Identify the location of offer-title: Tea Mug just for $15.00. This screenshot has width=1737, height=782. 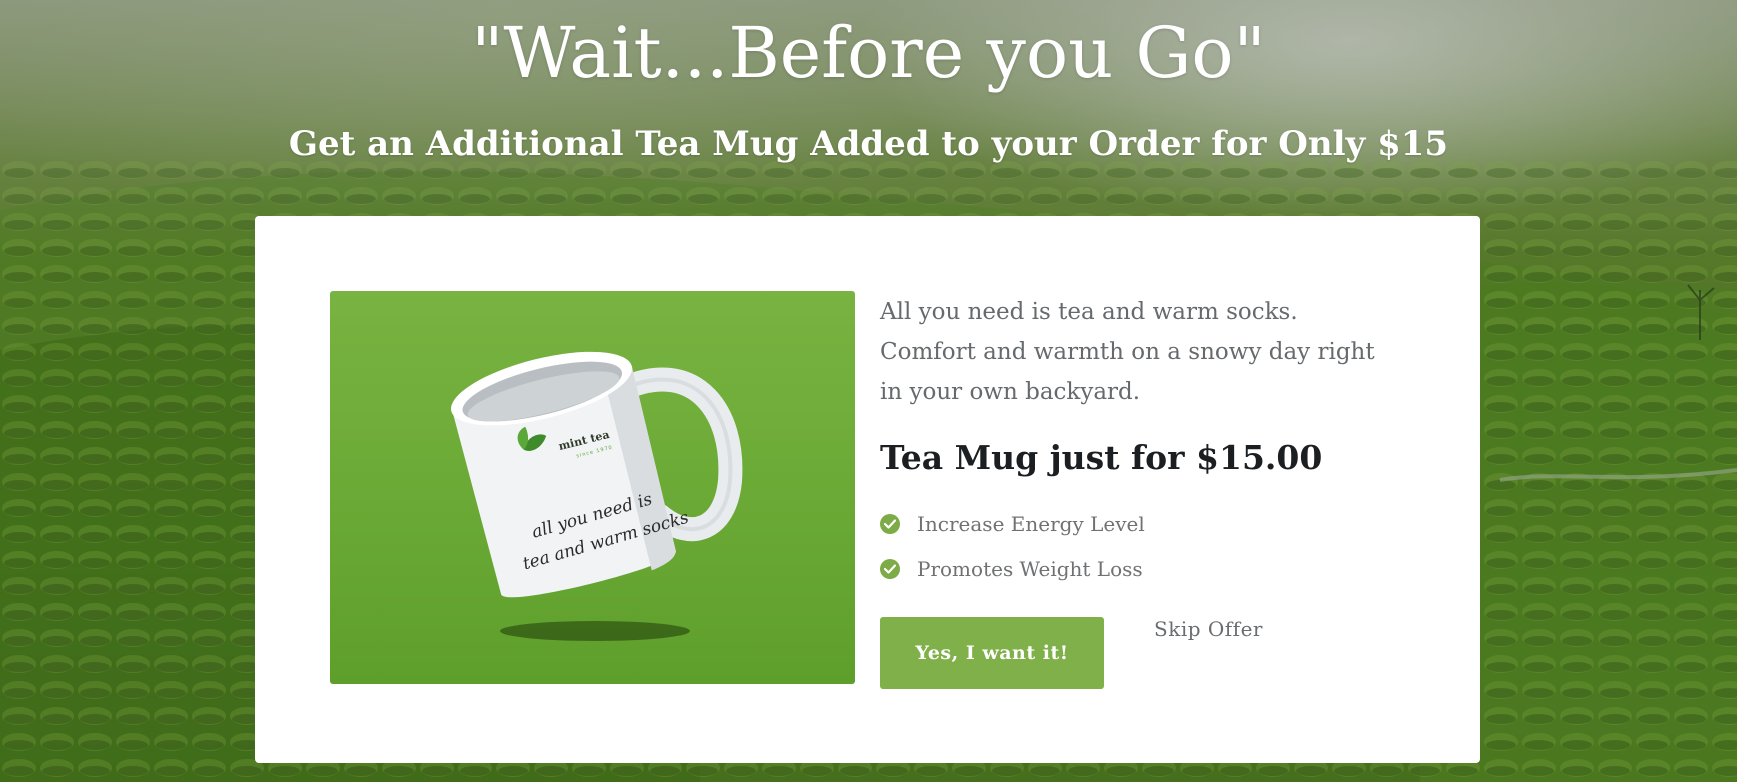
(1101, 457).